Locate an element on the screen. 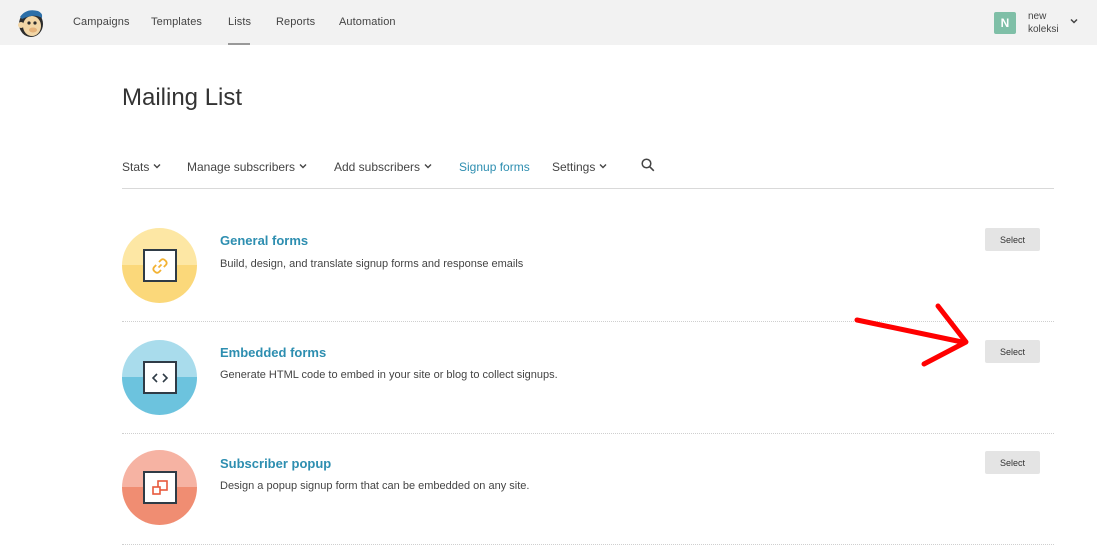 This screenshot has width=1097, height=555. subnav-settings-label: Settings is located at coordinates (574, 167).